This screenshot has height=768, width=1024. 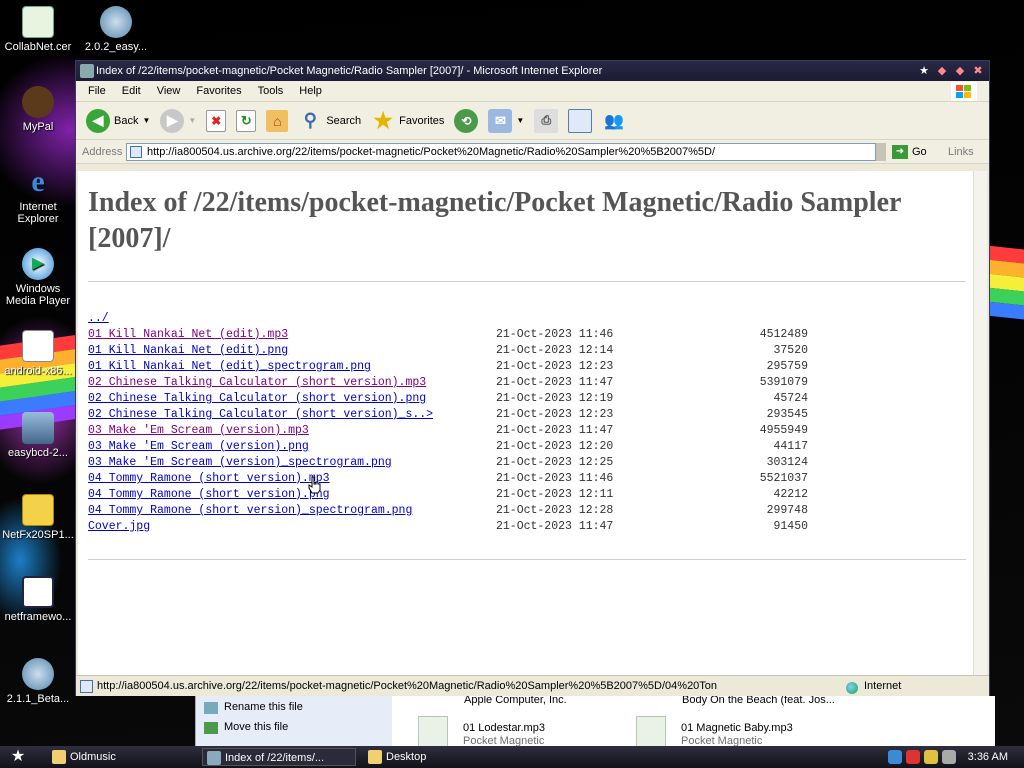 What do you see at coordinates (38, 47) in the screenshot?
I see `desktop-icon-label: CollabNet.cer` at bounding box center [38, 47].